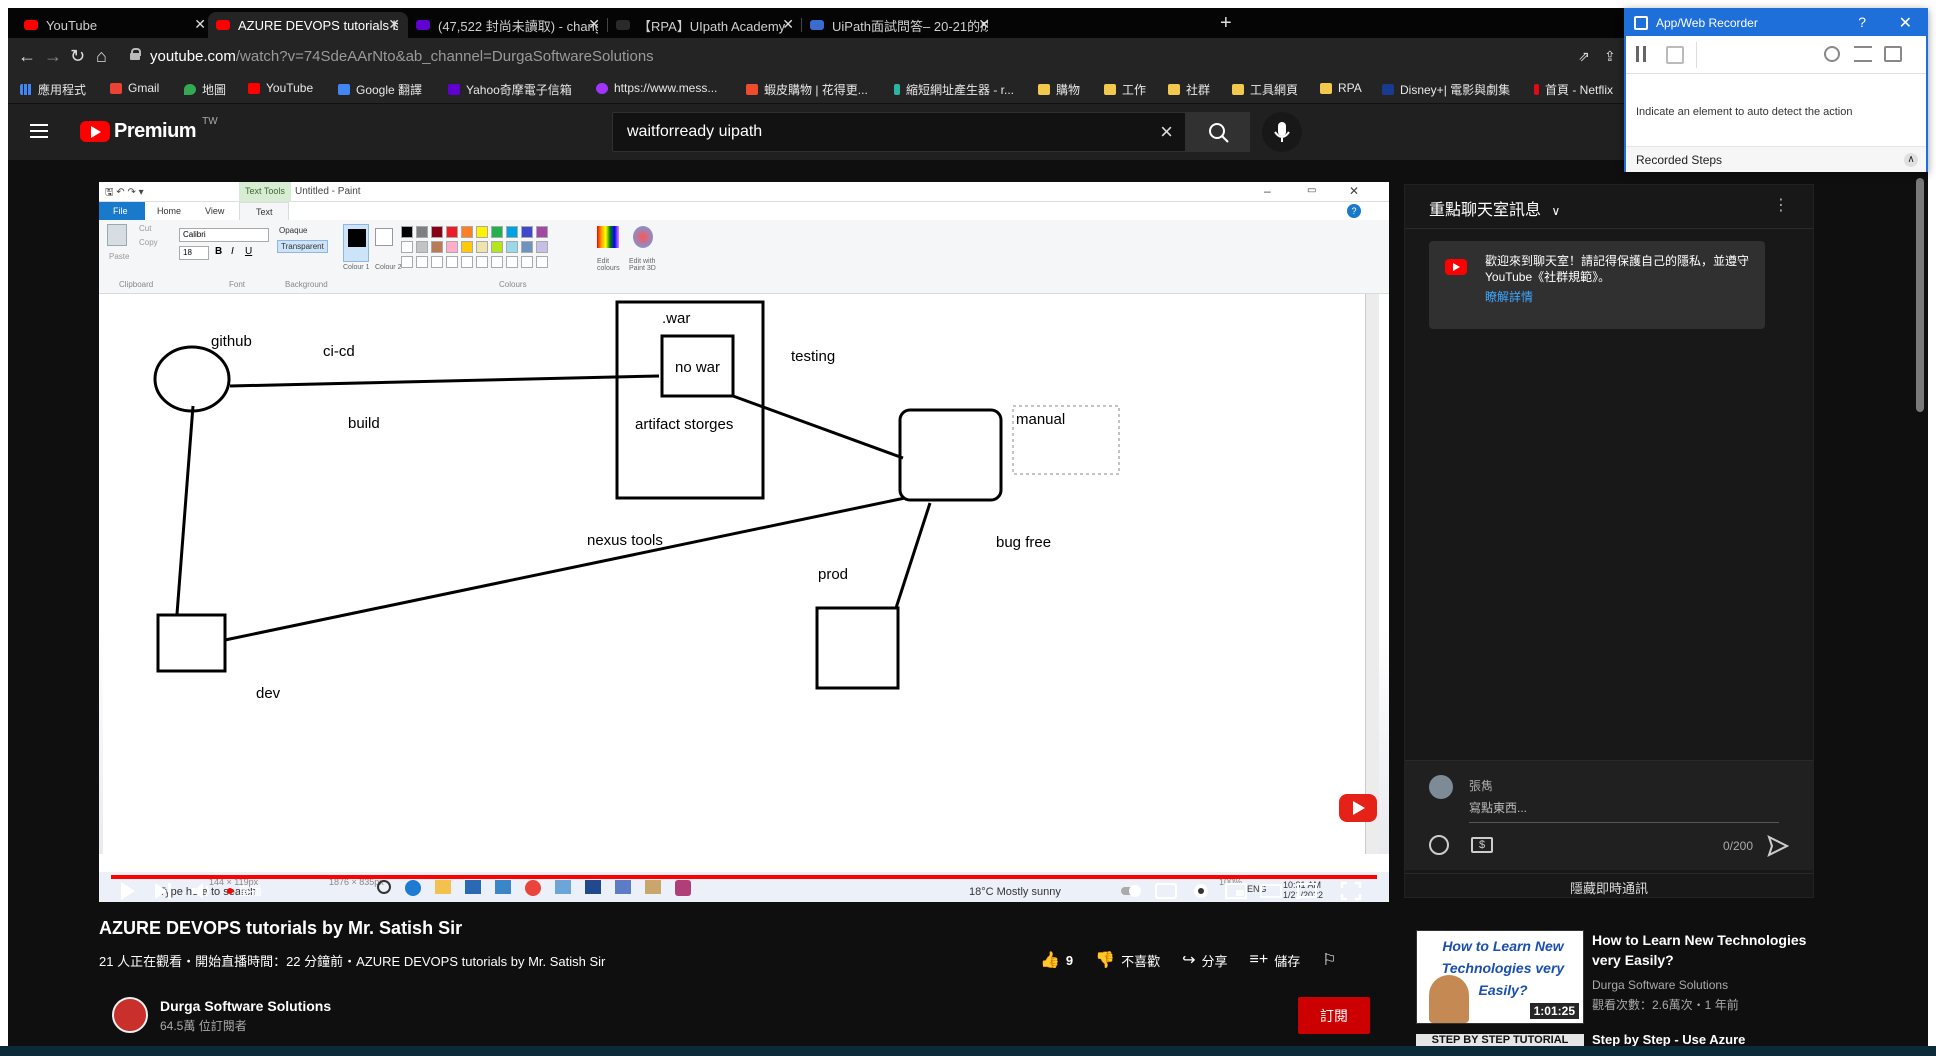 The height and width of the screenshot is (1056, 1936). What do you see at coordinates (1334, 1015) in the screenshot?
I see `subscribe-button: 訂閱` at bounding box center [1334, 1015].